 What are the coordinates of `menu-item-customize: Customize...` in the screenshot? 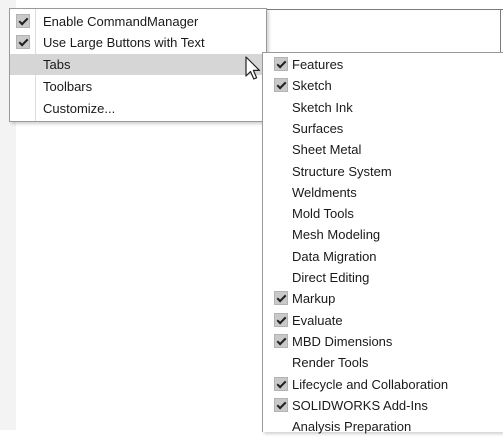 It's located at (138, 108).